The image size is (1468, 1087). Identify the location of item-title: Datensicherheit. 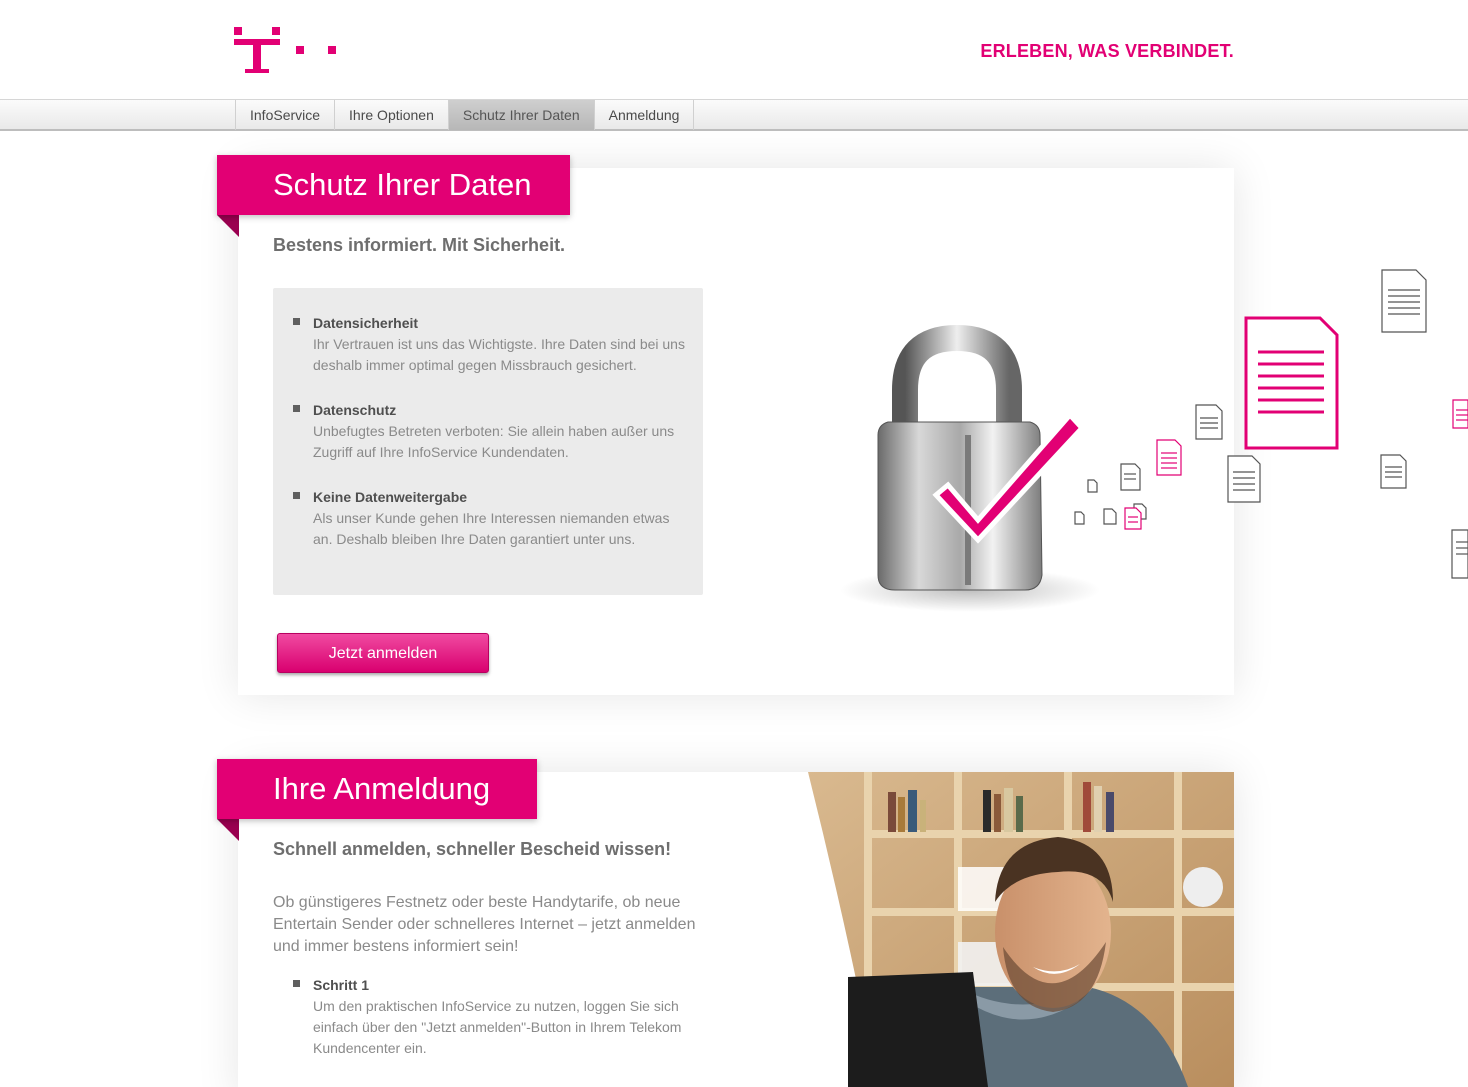
(366, 323).